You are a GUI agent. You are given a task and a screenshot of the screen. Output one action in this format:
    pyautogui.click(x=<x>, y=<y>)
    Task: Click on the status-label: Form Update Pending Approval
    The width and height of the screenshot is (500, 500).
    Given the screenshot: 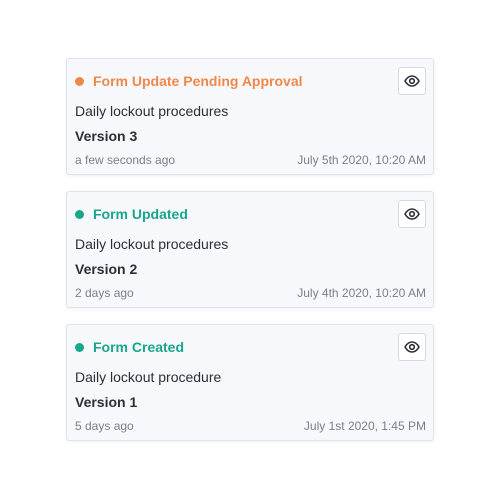 What is the action you would take?
    pyautogui.click(x=189, y=81)
    